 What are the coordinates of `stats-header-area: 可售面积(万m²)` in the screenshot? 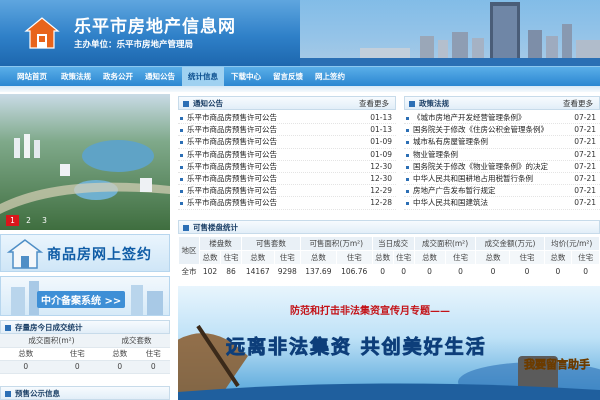 It's located at (336, 243).